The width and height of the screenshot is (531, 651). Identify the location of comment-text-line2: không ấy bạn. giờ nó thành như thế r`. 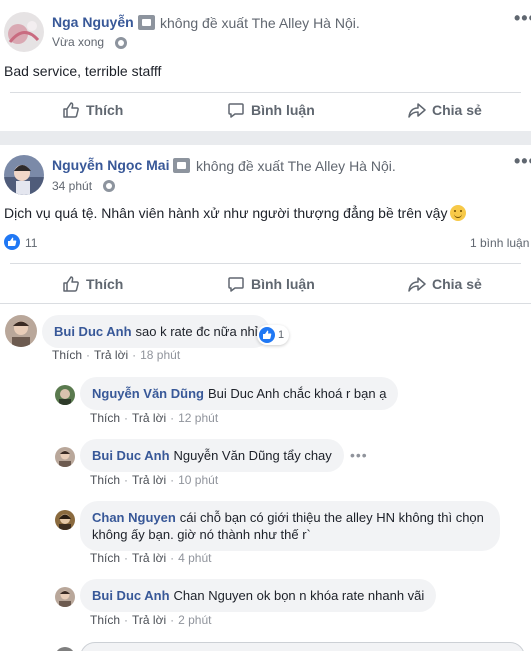
(201, 534).